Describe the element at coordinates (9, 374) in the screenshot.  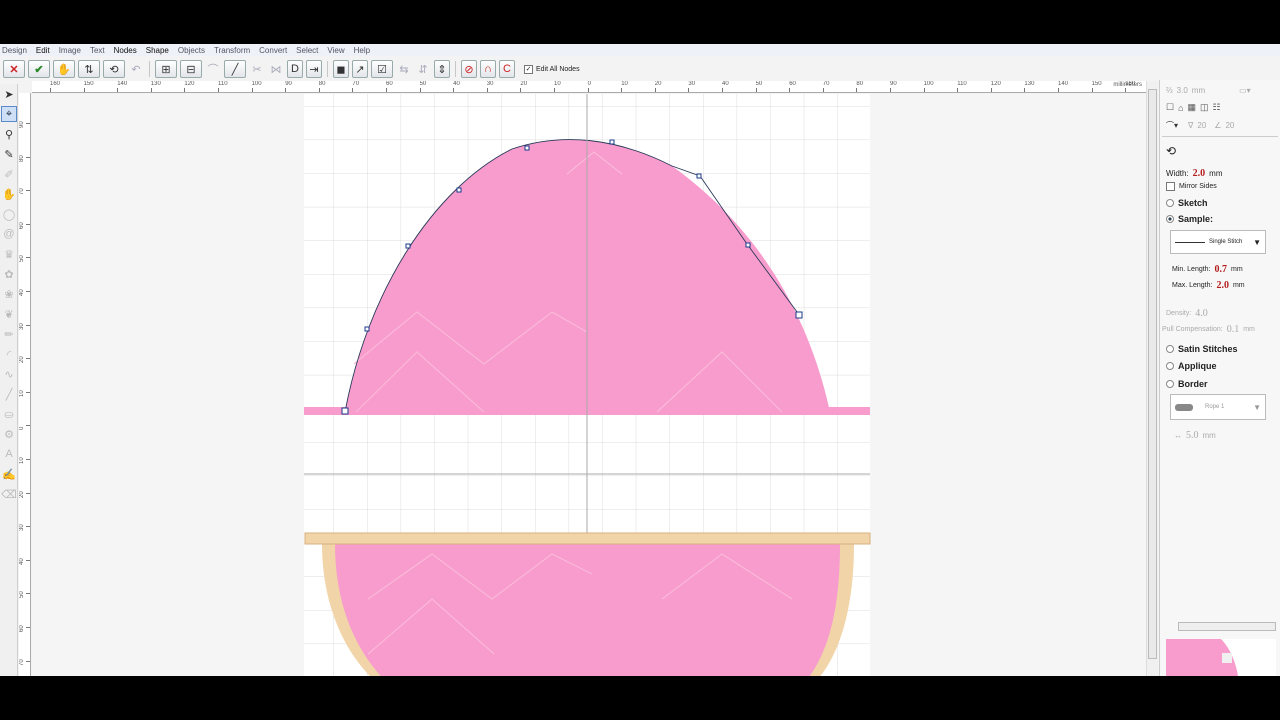
I see `wave-tool: ∿` at that location.